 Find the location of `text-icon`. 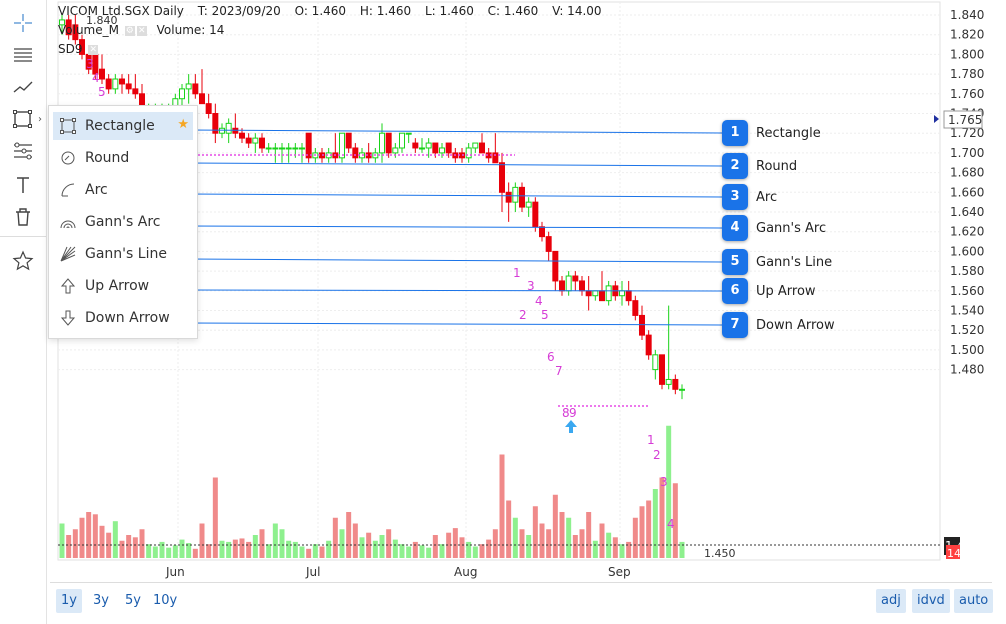

text-icon is located at coordinates (23, 185).